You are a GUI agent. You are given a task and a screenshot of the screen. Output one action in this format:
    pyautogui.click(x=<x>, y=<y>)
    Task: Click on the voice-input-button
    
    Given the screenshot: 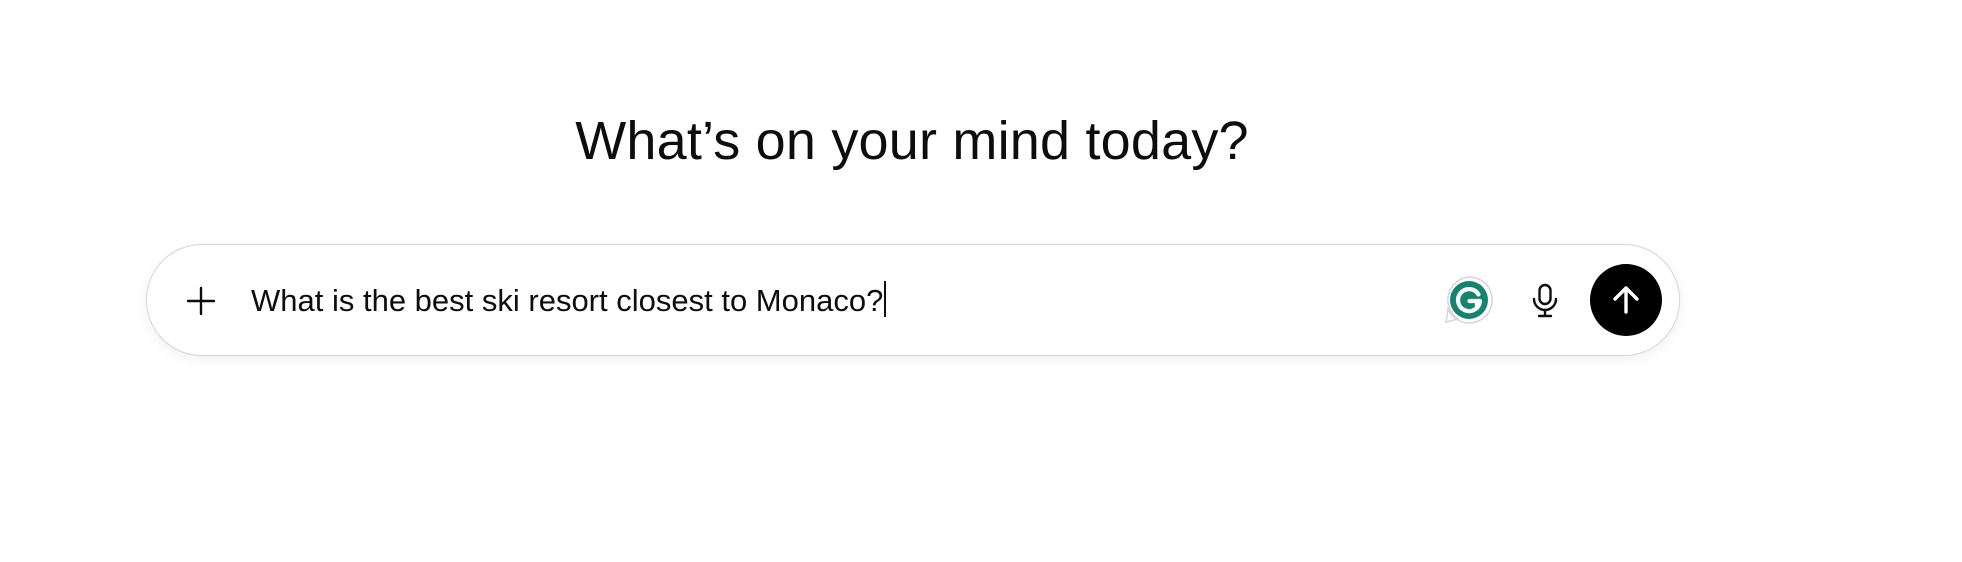 What is the action you would take?
    pyautogui.click(x=1545, y=301)
    